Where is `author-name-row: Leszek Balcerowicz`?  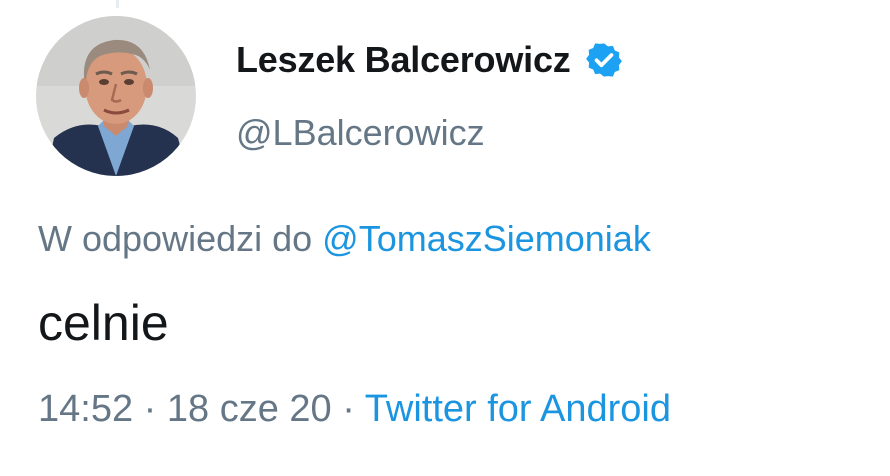
author-name-row: Leszek Balcerowicz is located at coordinates (429, 60).